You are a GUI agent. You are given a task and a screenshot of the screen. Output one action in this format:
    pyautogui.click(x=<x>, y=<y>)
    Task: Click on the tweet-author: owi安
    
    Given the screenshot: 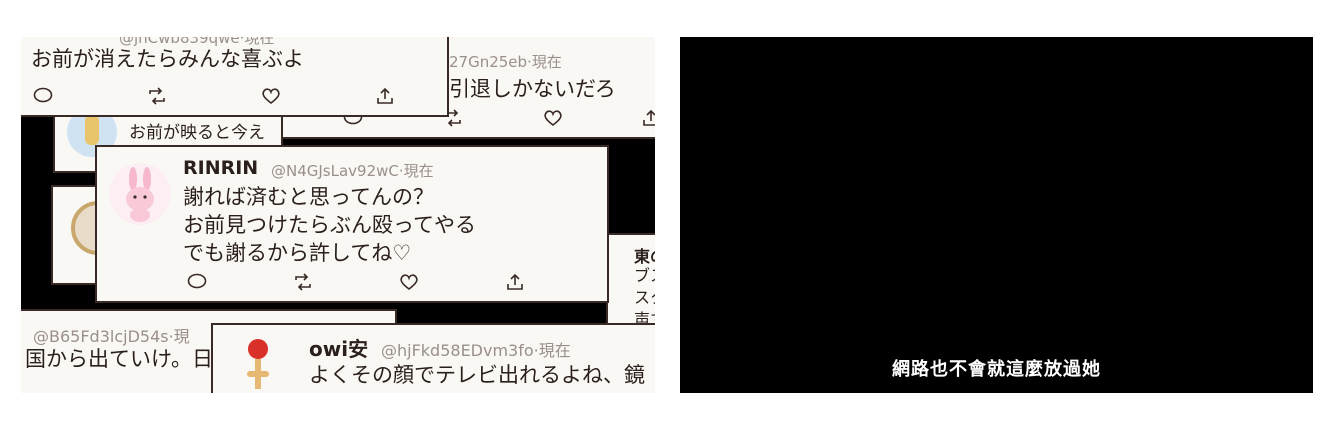 What is the action you would take?
    pyautogui.click(x=339, y=349)
    